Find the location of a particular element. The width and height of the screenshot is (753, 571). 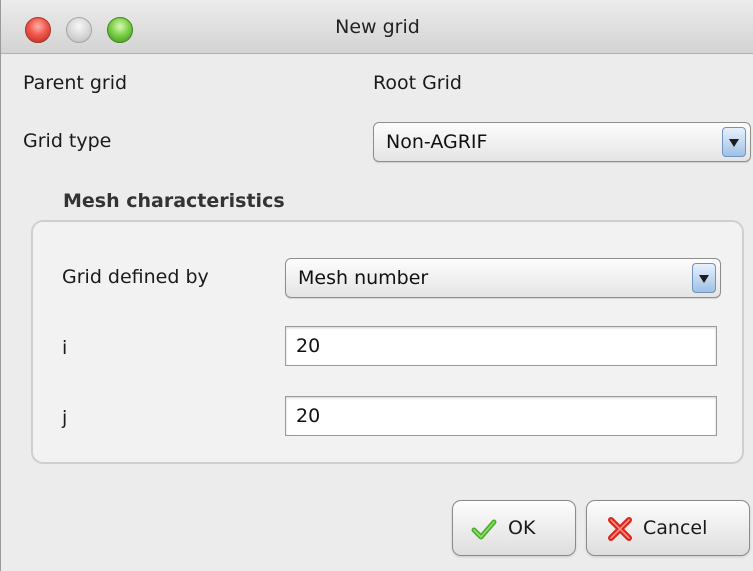

grid-defined-by-label: Grid defined by is located at coordinates (135, 277).